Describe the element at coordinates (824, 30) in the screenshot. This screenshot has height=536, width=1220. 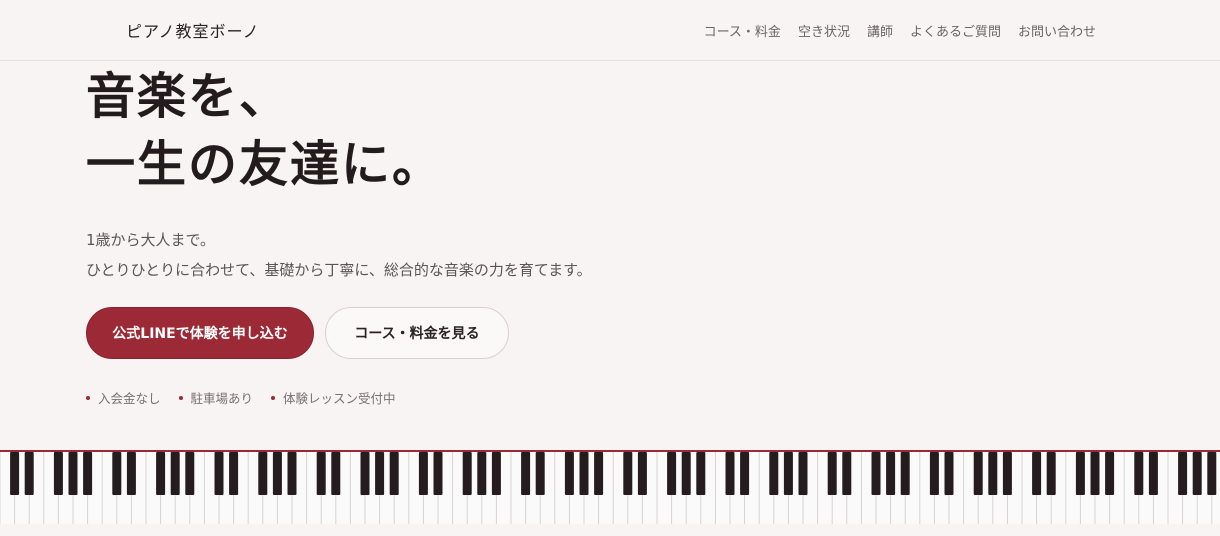
I see `nav-item-availability: 空き状況` at that location.